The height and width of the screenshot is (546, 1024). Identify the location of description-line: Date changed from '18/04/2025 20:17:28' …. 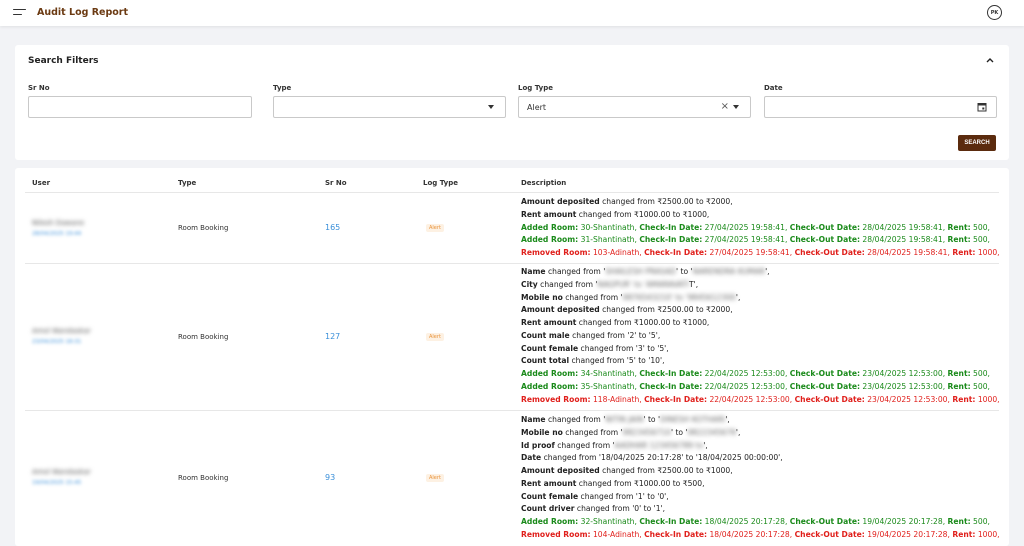
(761, 458).